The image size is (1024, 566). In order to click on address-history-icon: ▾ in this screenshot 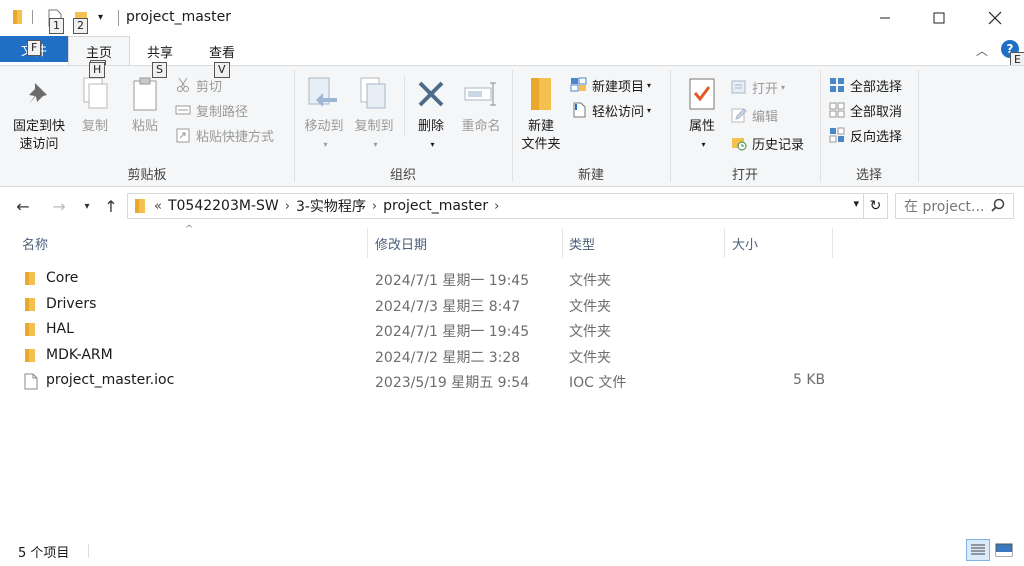, I will do `click(856, 203)`.